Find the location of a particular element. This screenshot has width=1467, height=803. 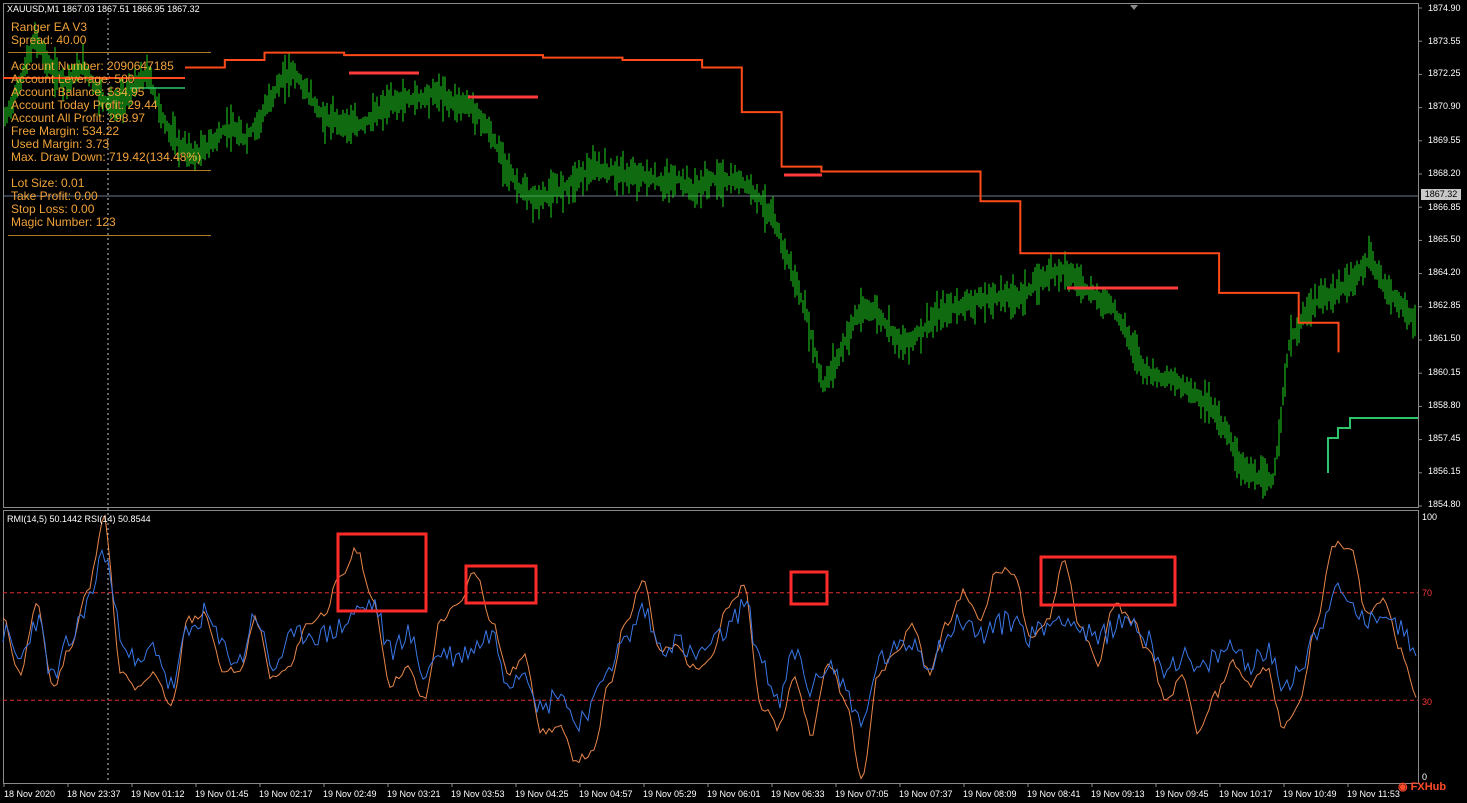

price-tick-label: 1873.55 is located at coordinates (1444, 41).